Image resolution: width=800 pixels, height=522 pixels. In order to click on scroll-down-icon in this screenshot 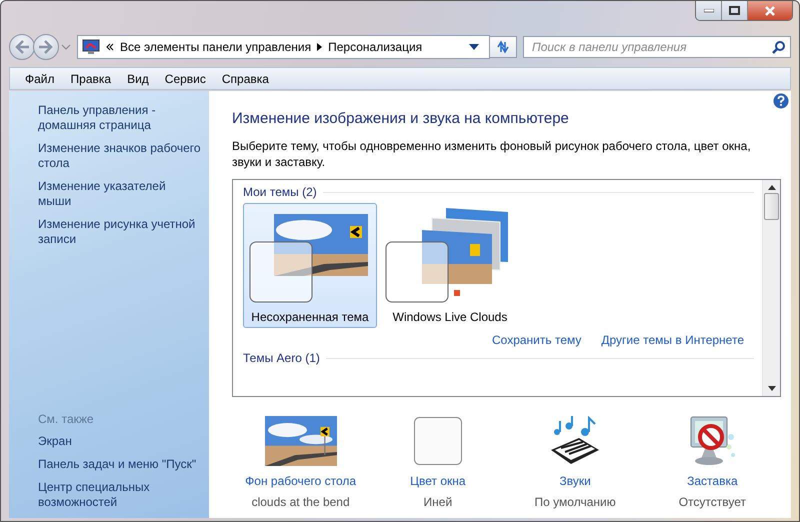, I will do `click(772, 388)`.